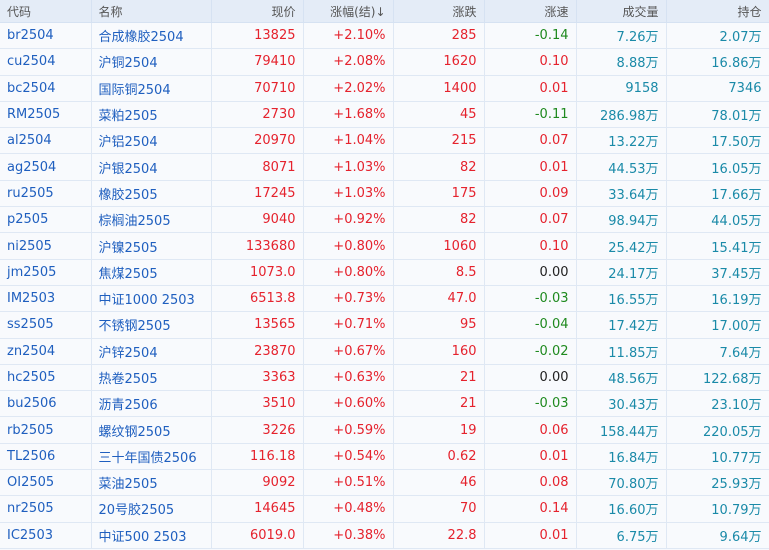 The width and height of the screenshot is (769, 550). What do you see at coordinates (717, 36) in the screenshot?
I see `cell-open-interest: 2.07万` at bounding box center [717, 36].